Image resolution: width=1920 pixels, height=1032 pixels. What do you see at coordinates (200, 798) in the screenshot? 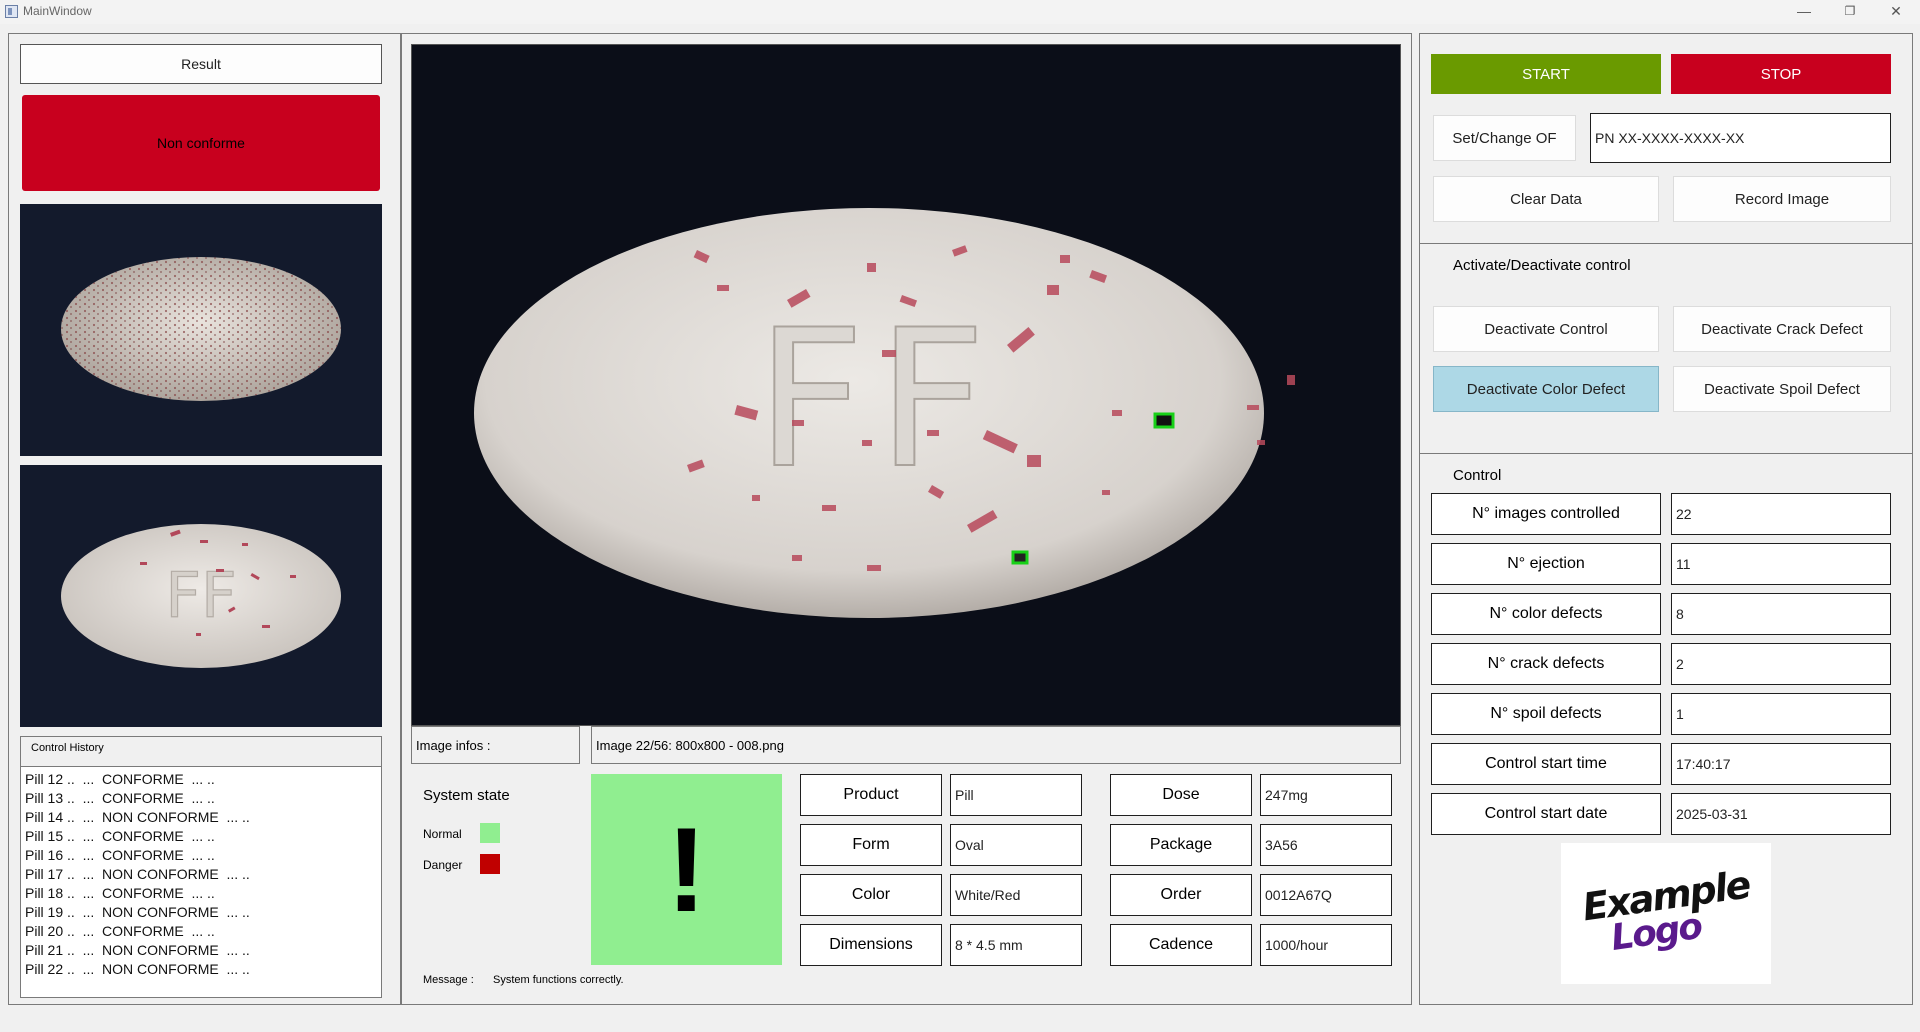
I see `history-item: Pill 13 .. ... CONFORME ... ..` at bounding box center [200, 798].